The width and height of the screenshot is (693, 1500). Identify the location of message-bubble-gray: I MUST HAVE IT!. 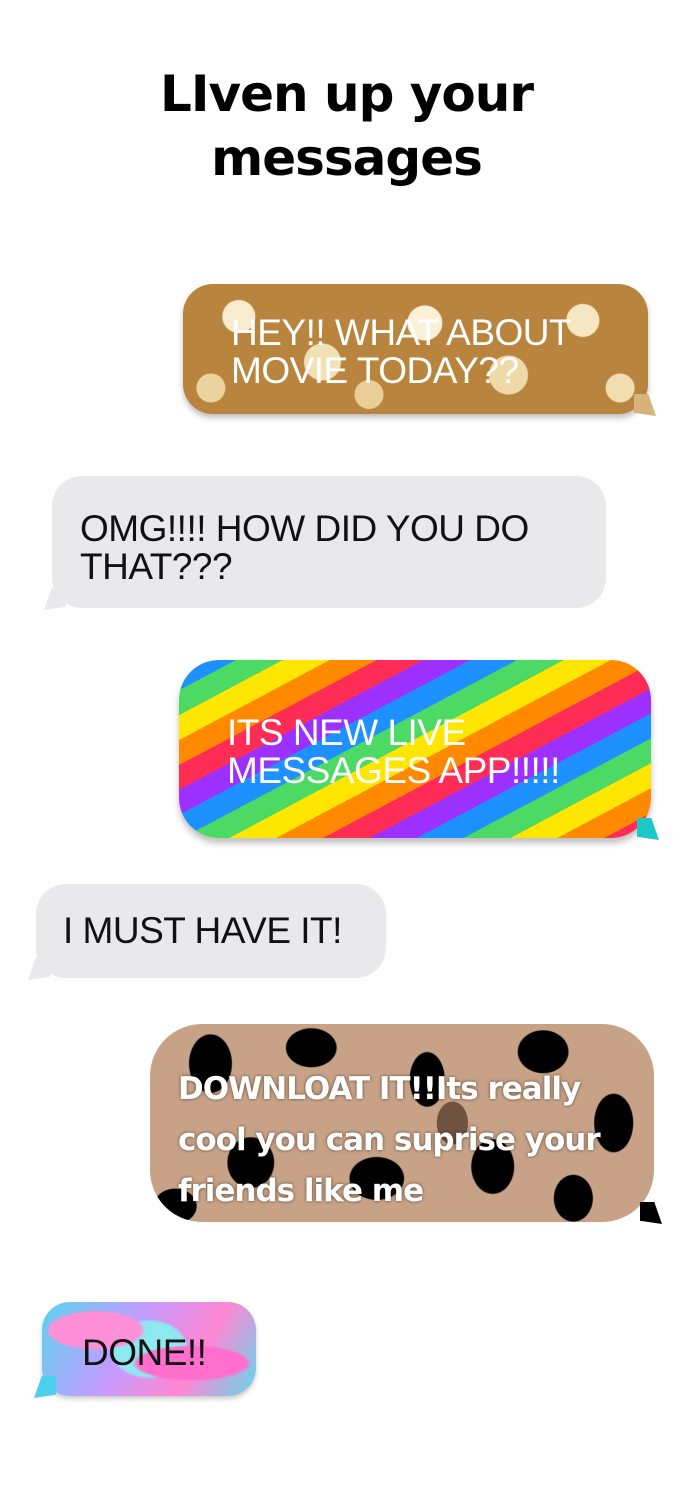
(207, 932).